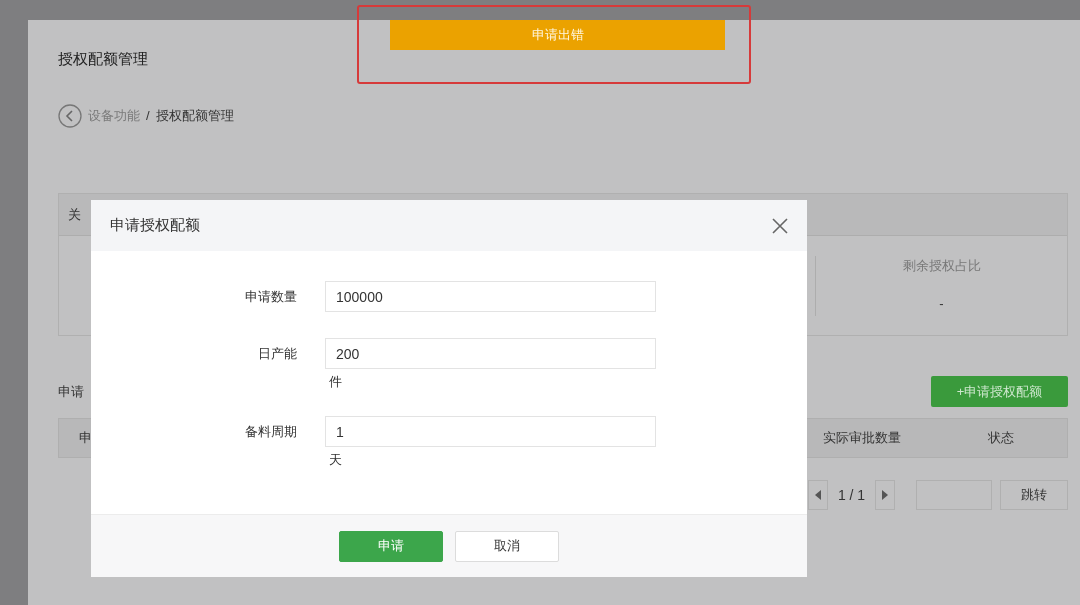 Image resolution: width=1080 pixels, height=605 pixels. What do you see at coordinates (557, 35) in the screenshot?
I see `error-banner: 申请出错` at bounding box center [557, 35].